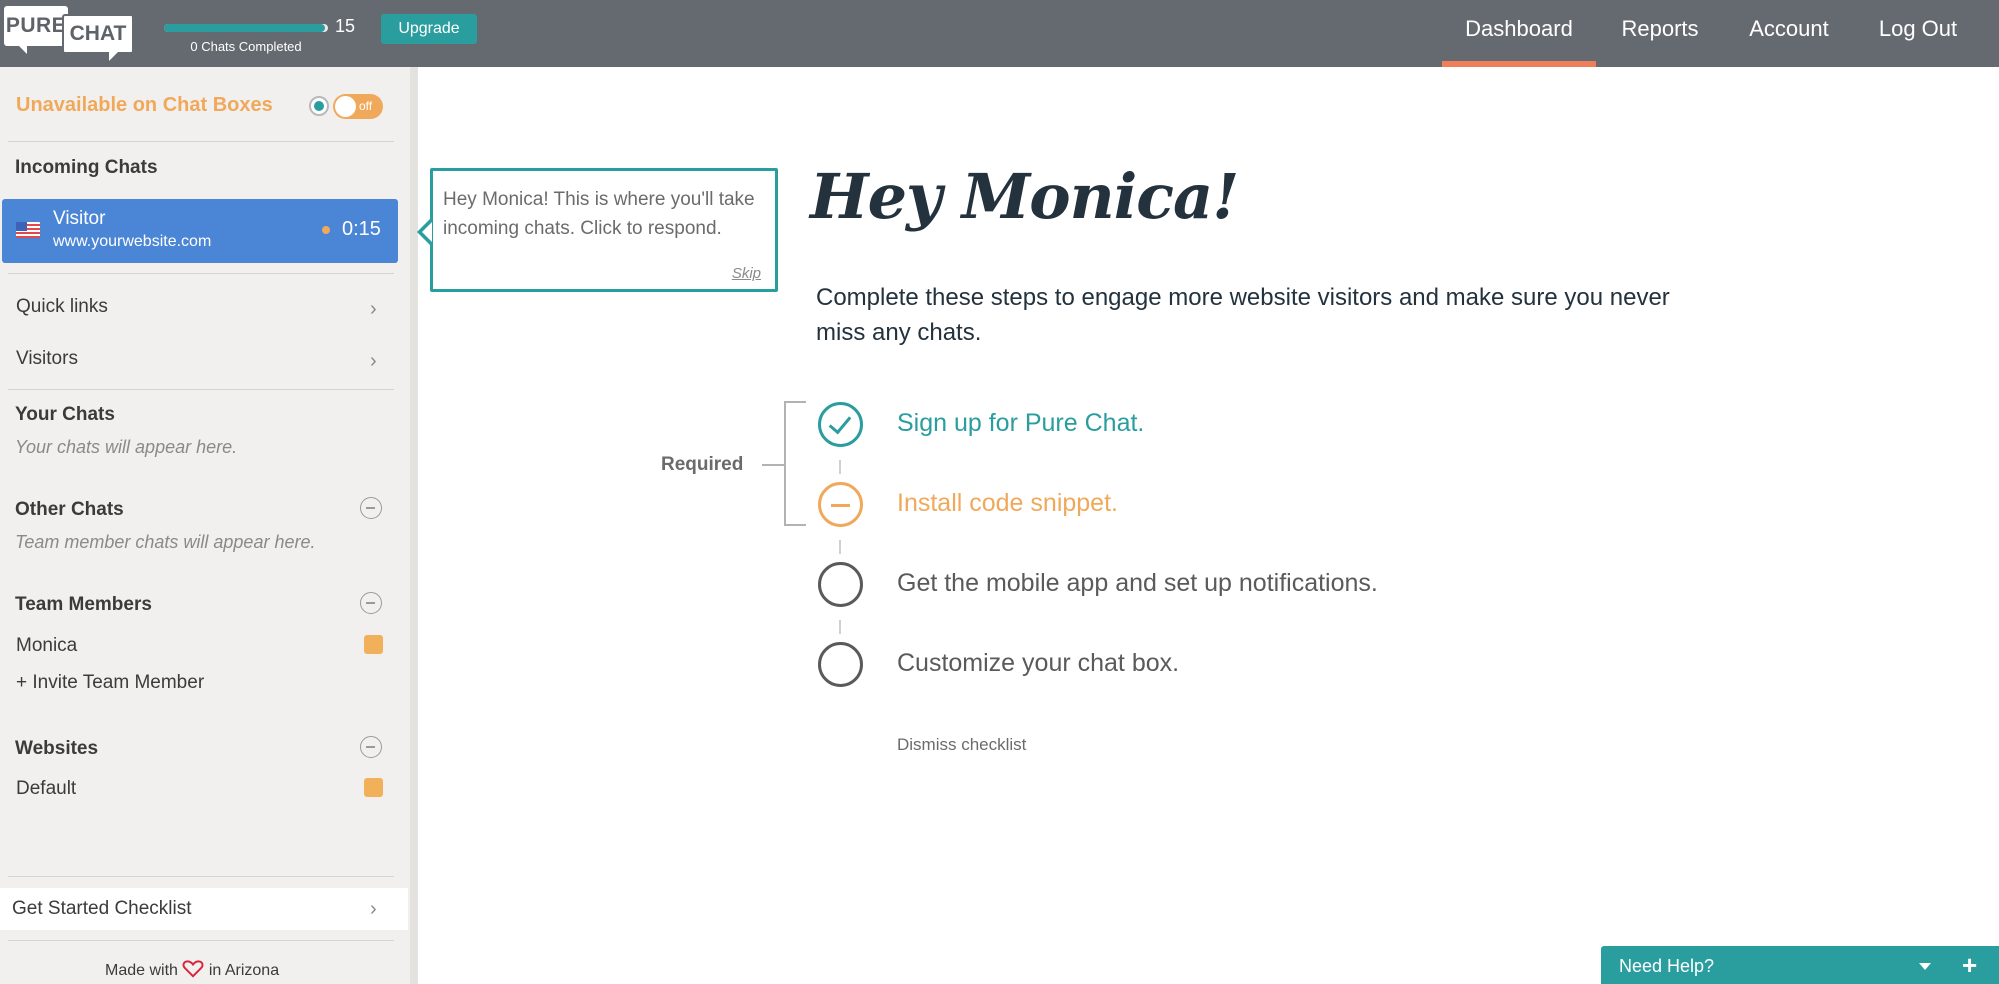 The height and width of the screenshot is (984, 1999). Describe the element at coordinates (961, 745) in the screenshot. I see `dismiss-checklist-link: Dismiss checklist` at that location.